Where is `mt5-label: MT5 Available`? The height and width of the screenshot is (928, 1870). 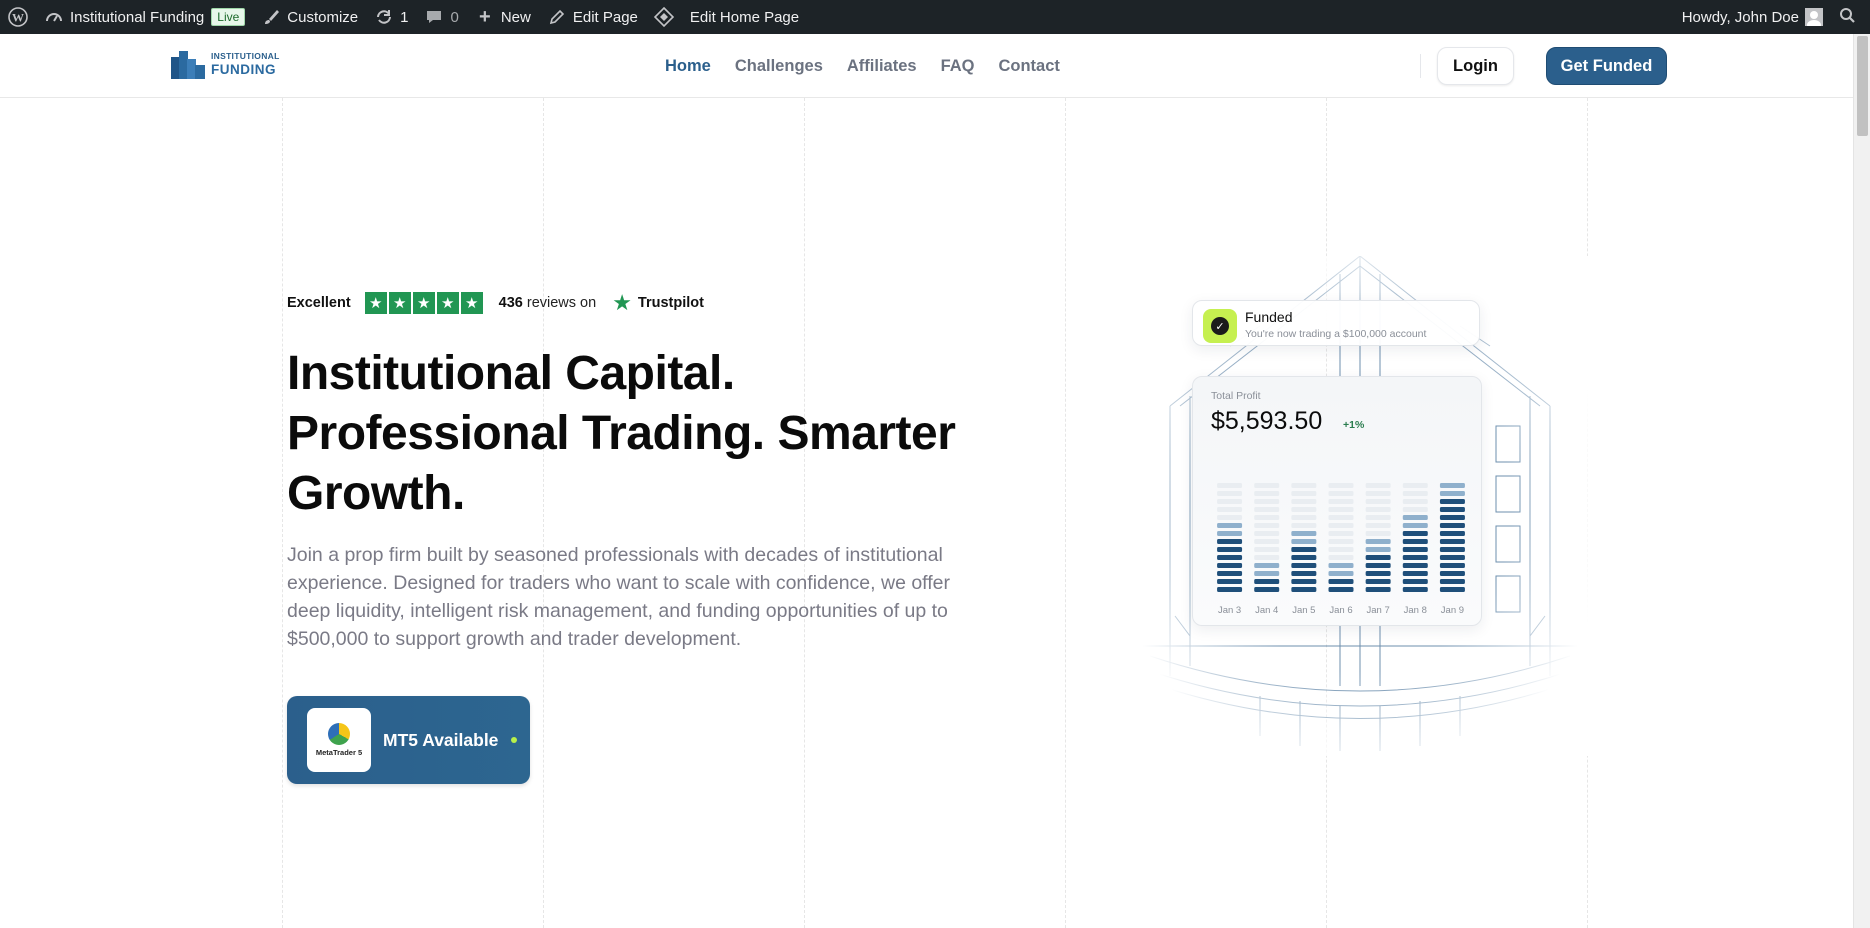 mt5-label: MT5 Available is located at coordinates (441, 739).